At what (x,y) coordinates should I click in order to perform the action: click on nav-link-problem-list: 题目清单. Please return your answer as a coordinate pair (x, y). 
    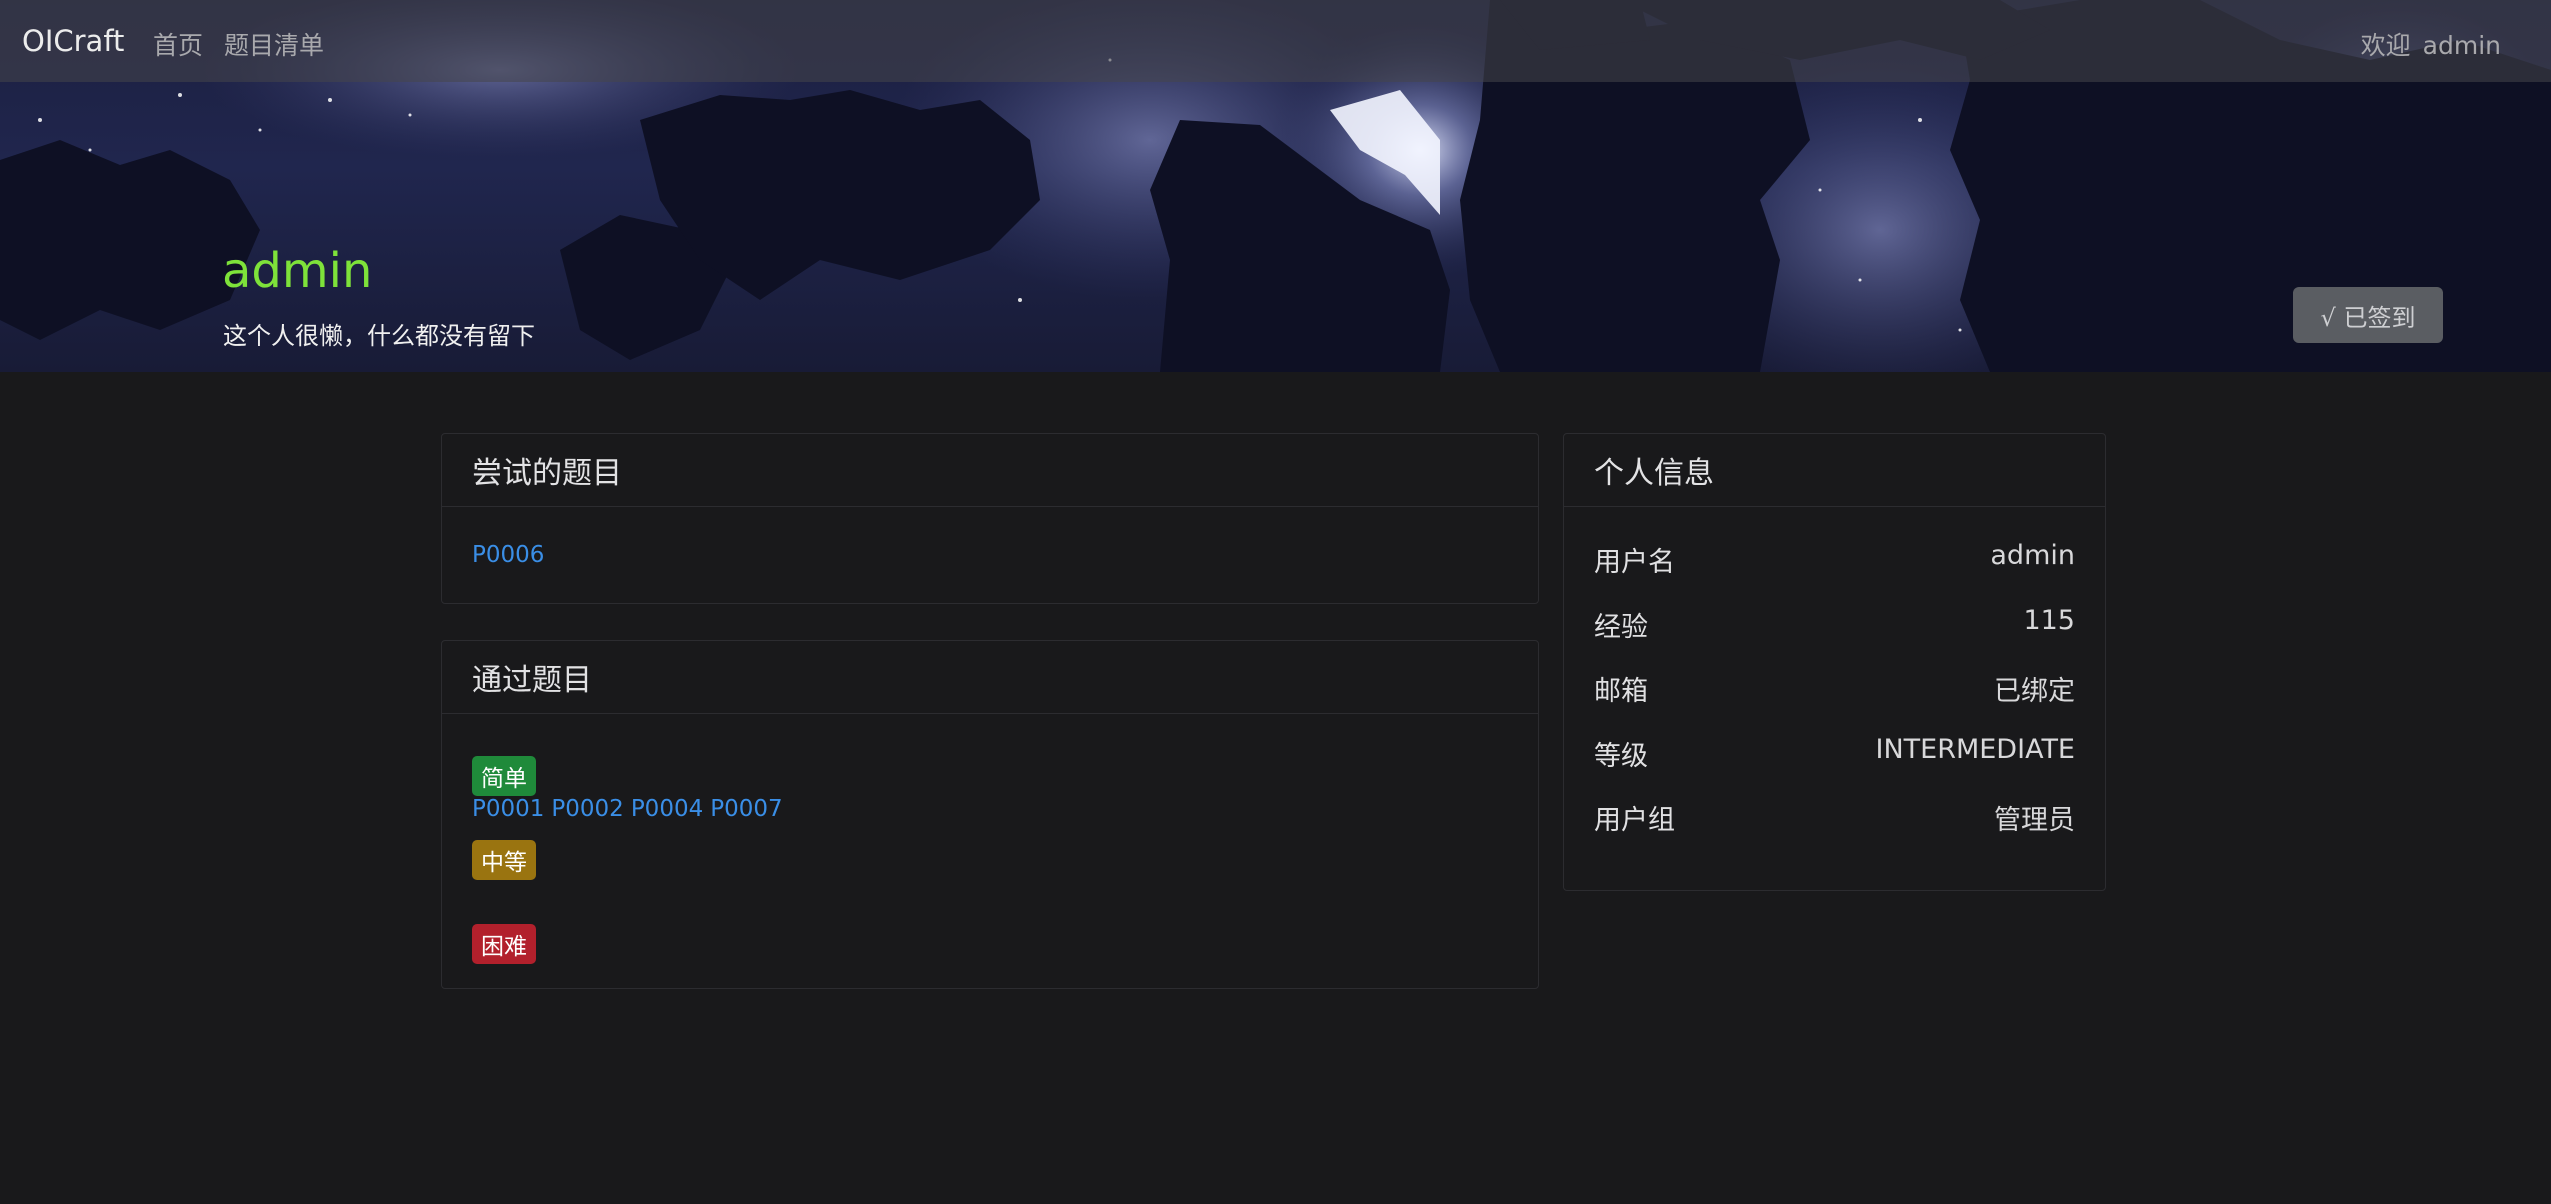
    Looking at the image, I should click on (274, 44).